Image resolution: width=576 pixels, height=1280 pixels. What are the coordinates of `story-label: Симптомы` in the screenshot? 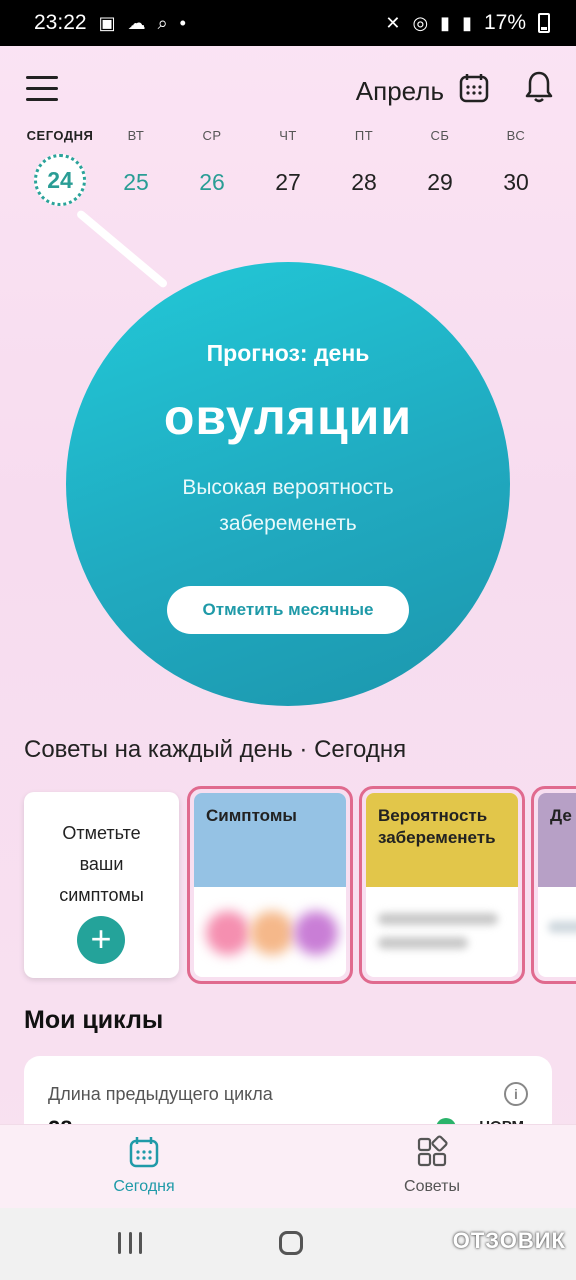 It's located at (270, 840).